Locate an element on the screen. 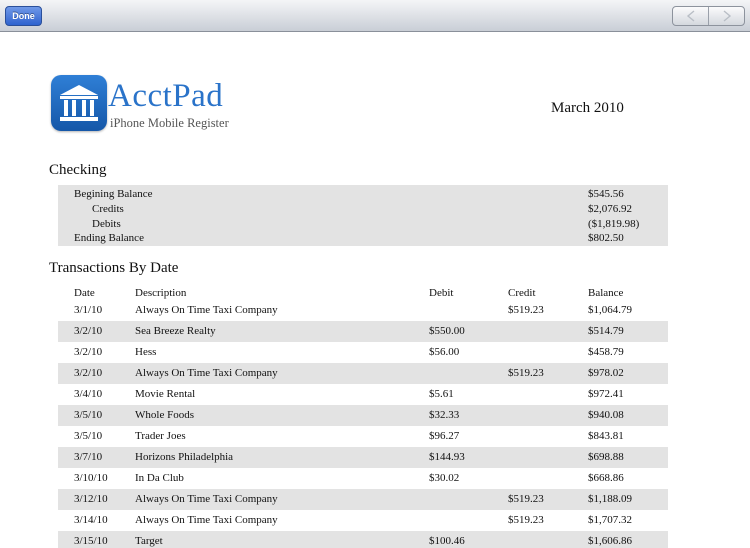 This screenshot has height=548, width=750. report-period: March 2010 is located at coordinates (587, 108).